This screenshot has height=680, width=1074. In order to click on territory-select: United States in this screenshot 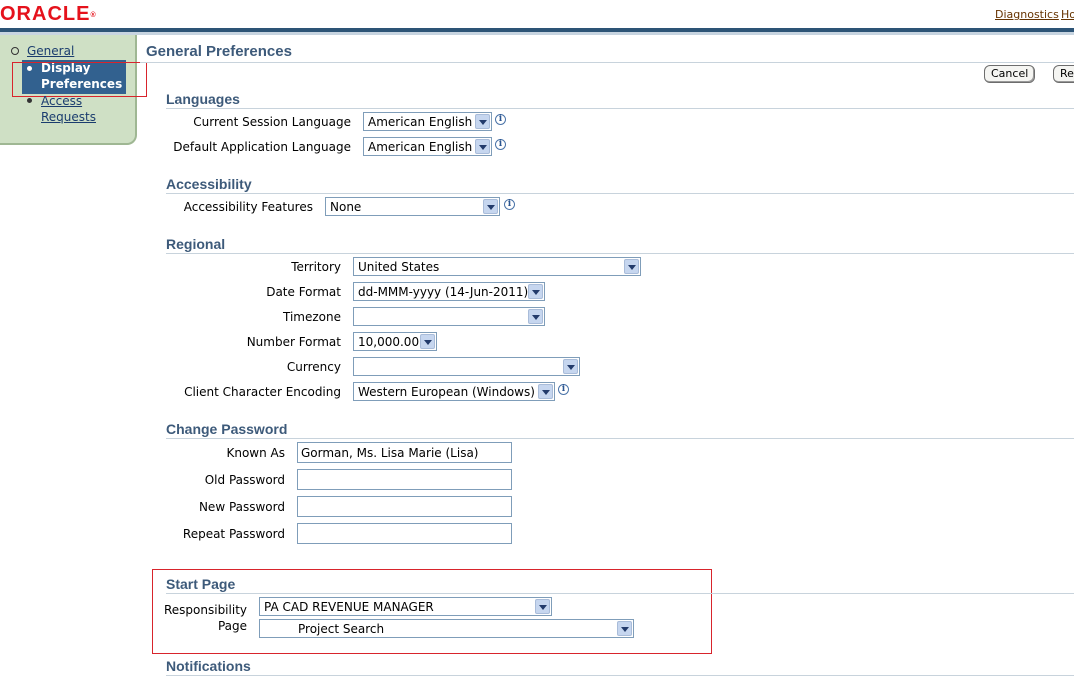, I will do `click(497, 266)`.